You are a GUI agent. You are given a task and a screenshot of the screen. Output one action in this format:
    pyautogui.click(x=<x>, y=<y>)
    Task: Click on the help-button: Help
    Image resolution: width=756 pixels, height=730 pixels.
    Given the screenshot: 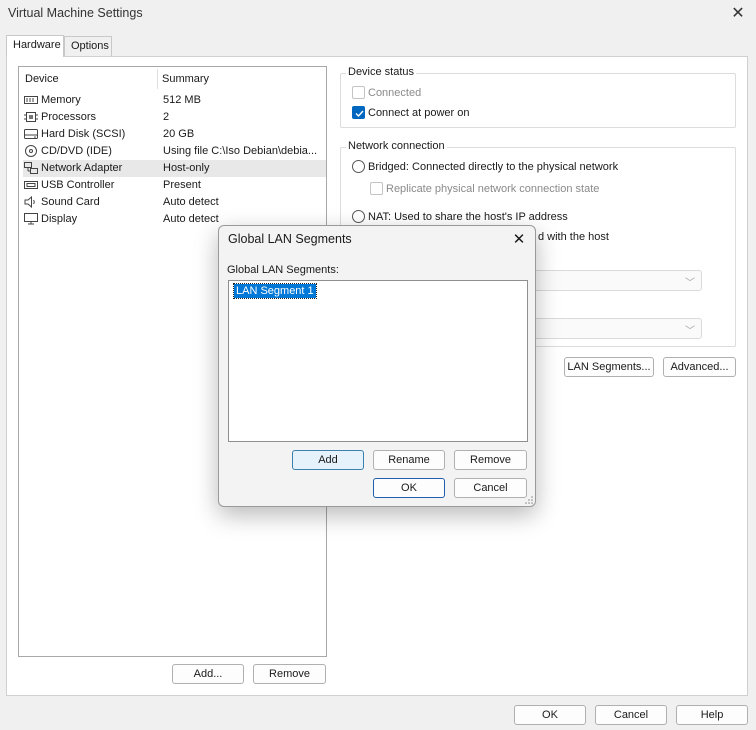 What is the action you would take?
    pyautogui.click(x=712, y=715)
    